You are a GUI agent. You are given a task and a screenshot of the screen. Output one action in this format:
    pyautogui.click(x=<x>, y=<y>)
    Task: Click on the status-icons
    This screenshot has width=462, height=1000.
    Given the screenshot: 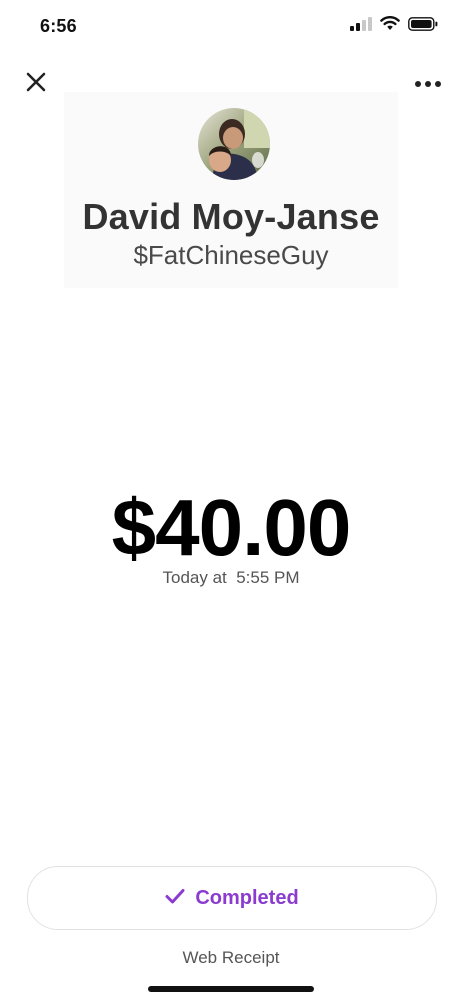 What is the action you would take?
    pyautogui.click(x=394, y=26)
    